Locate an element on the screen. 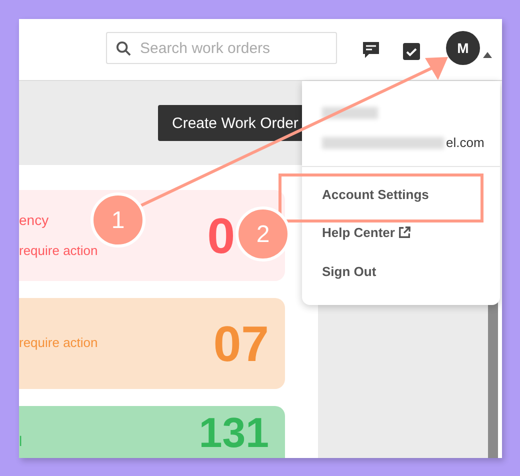 This screenshot has height=476, width=520. avatar-button: M is located at coordinates (463, 48).